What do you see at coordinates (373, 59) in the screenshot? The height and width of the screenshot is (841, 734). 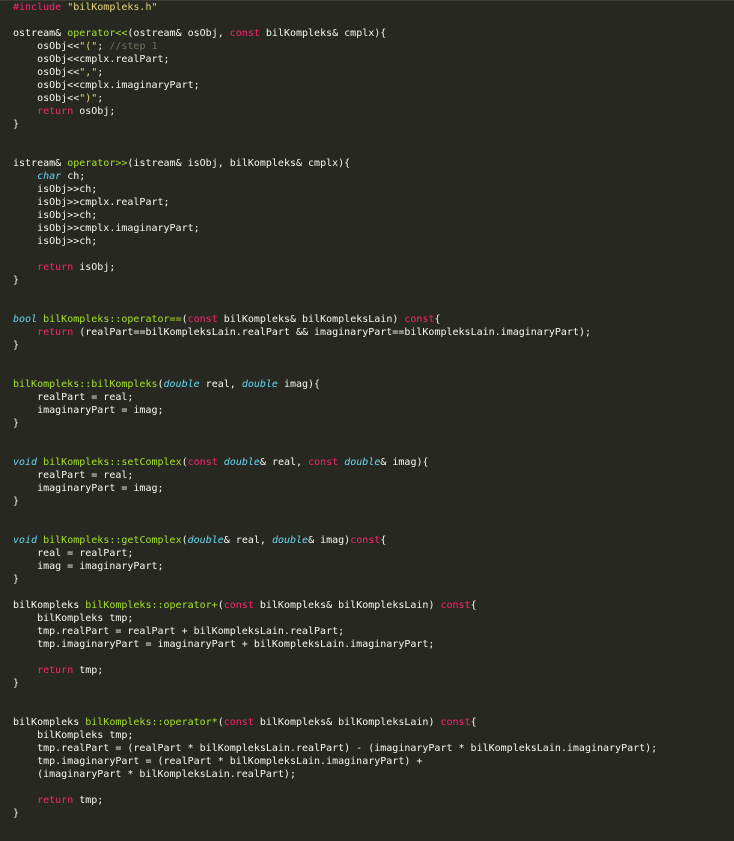 I see `code-line: osObj<<cmplx.realPart;` at bounding box center [373, 59].